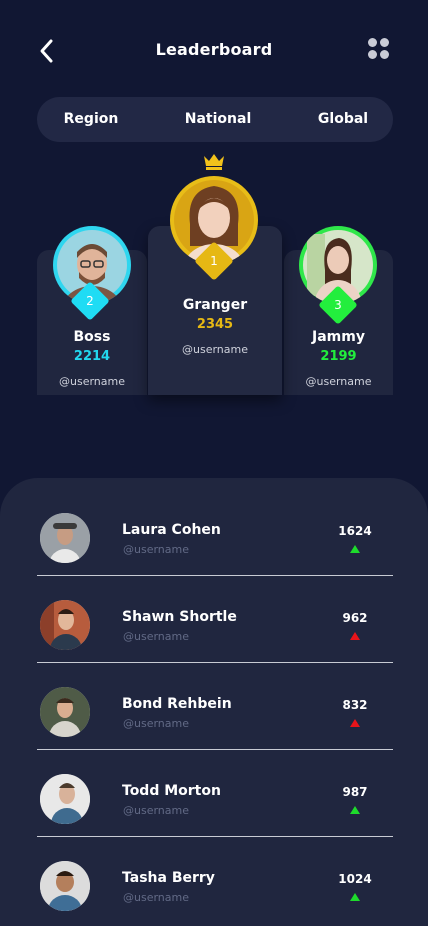 The width and height of the screenshot is (428, 926). I want to click on rank-badge-second: 2, so click(90, 301).